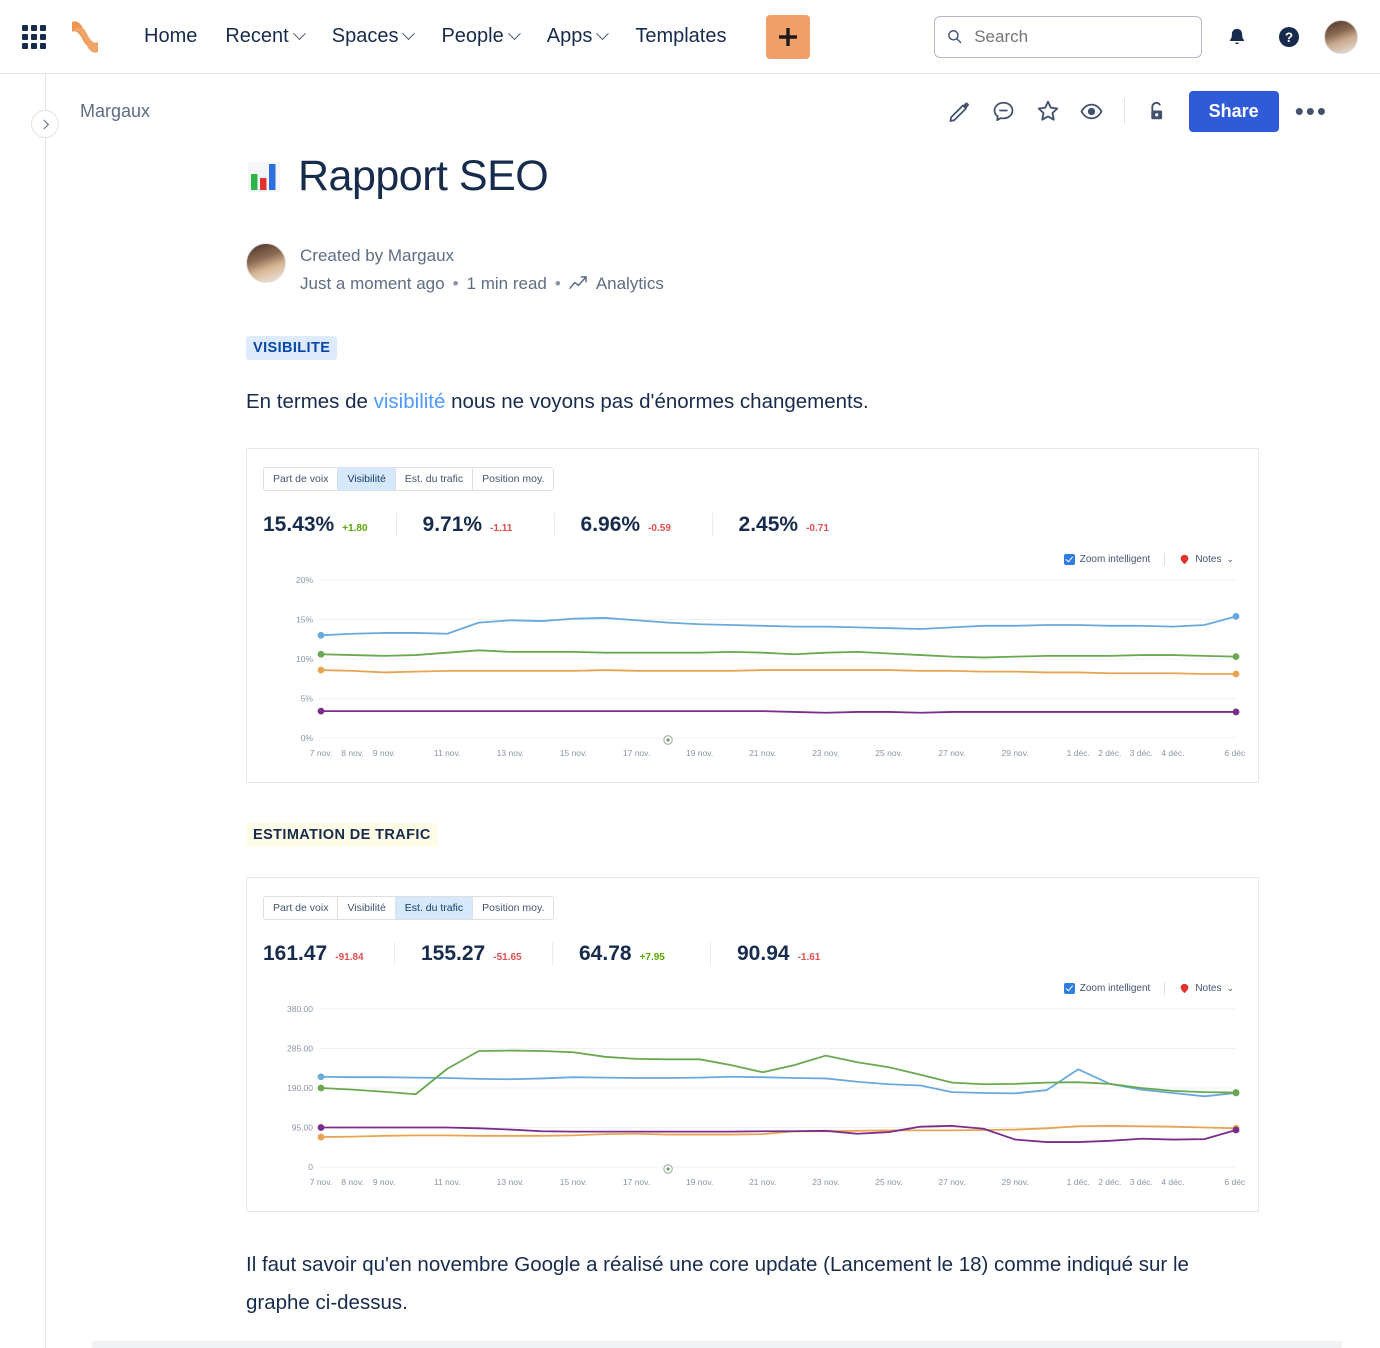 The width and height of the screenshot is (1380, 1348). I want to click on metric-delta: -1.11, so click(501, 528).